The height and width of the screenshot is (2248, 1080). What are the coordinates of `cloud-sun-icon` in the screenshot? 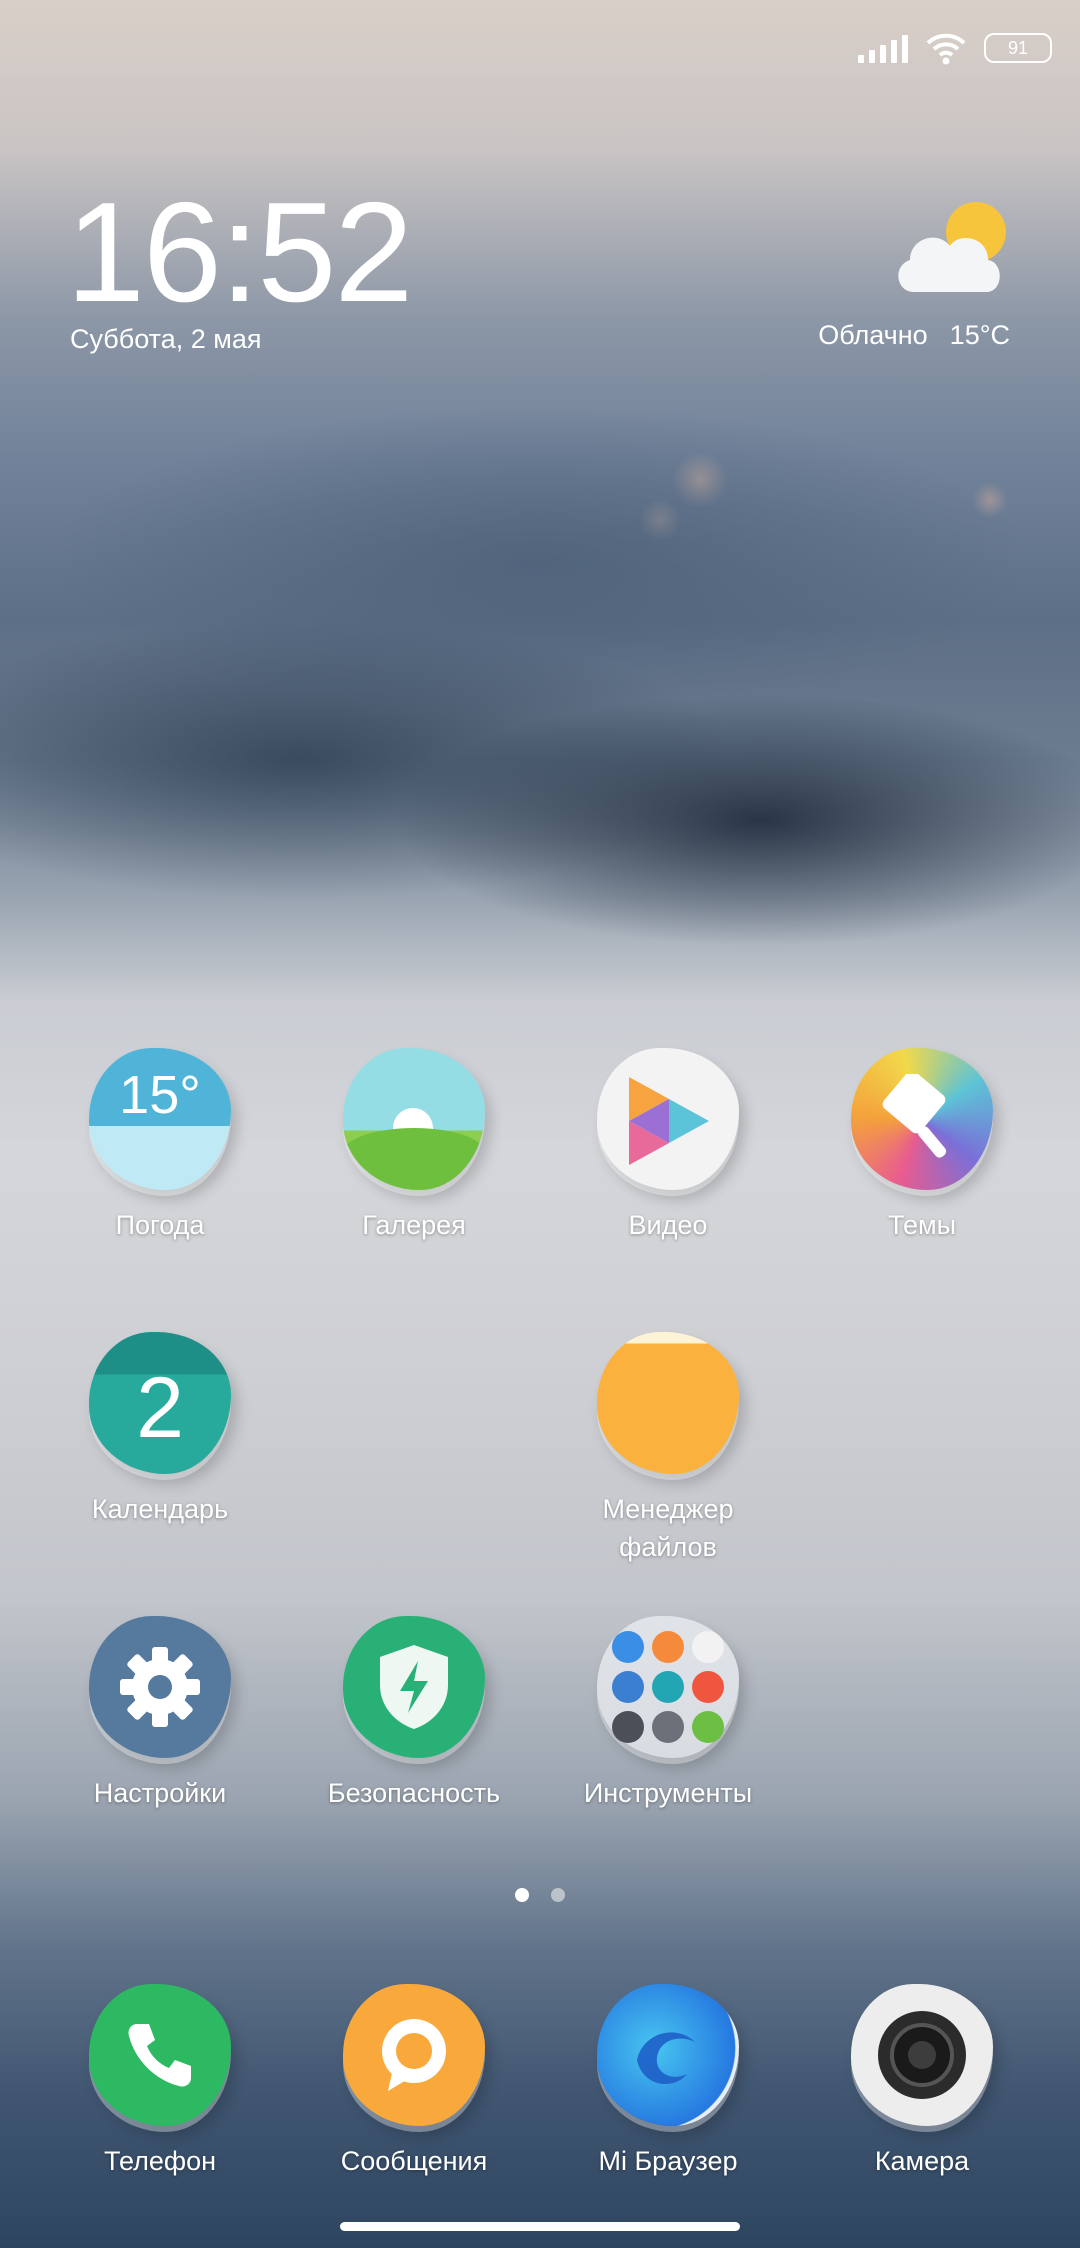 It's located at (955, 248).